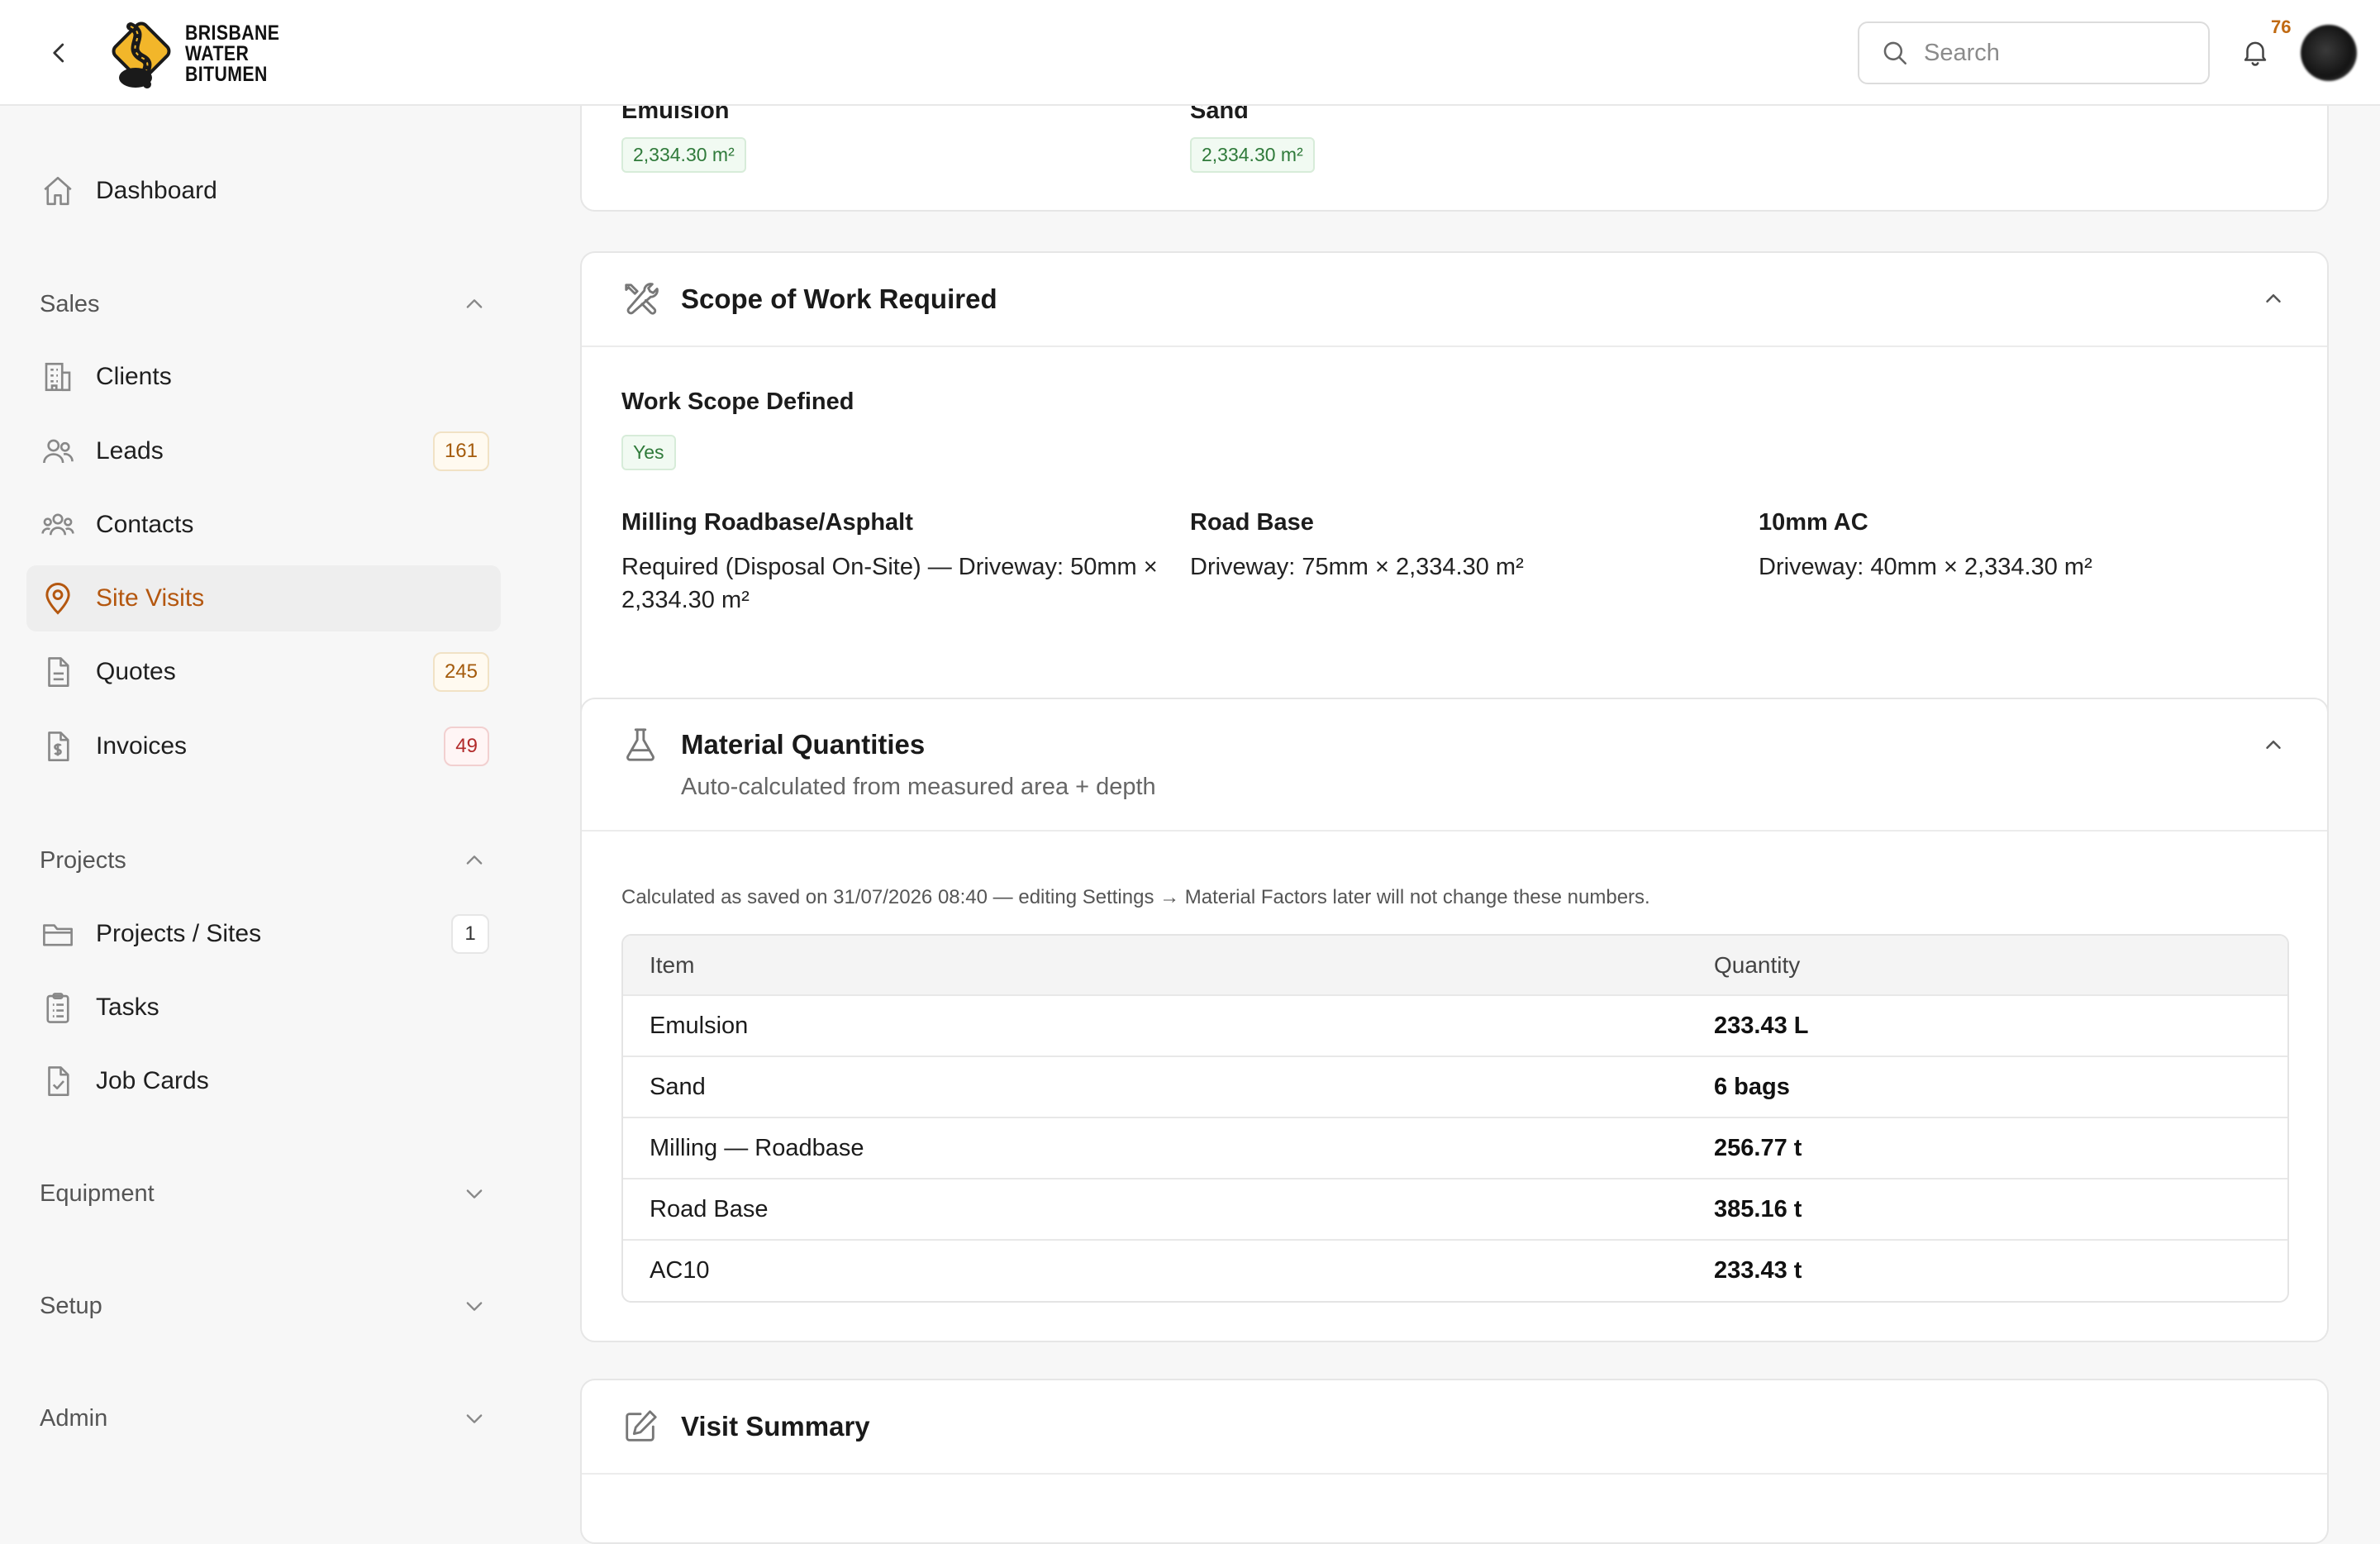  What do you see at coordinates (263, 598) in the screenshot?
I see `sidebar-item-site-visits: Site Visits` at bounding box center [263, 598].